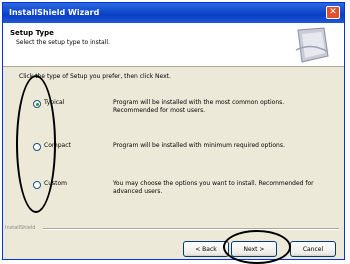 This screenshot has width=350, height=264. Describe the element at coordinates (206, 249) in the screenshot. I see `back-button: < Back` at that location.